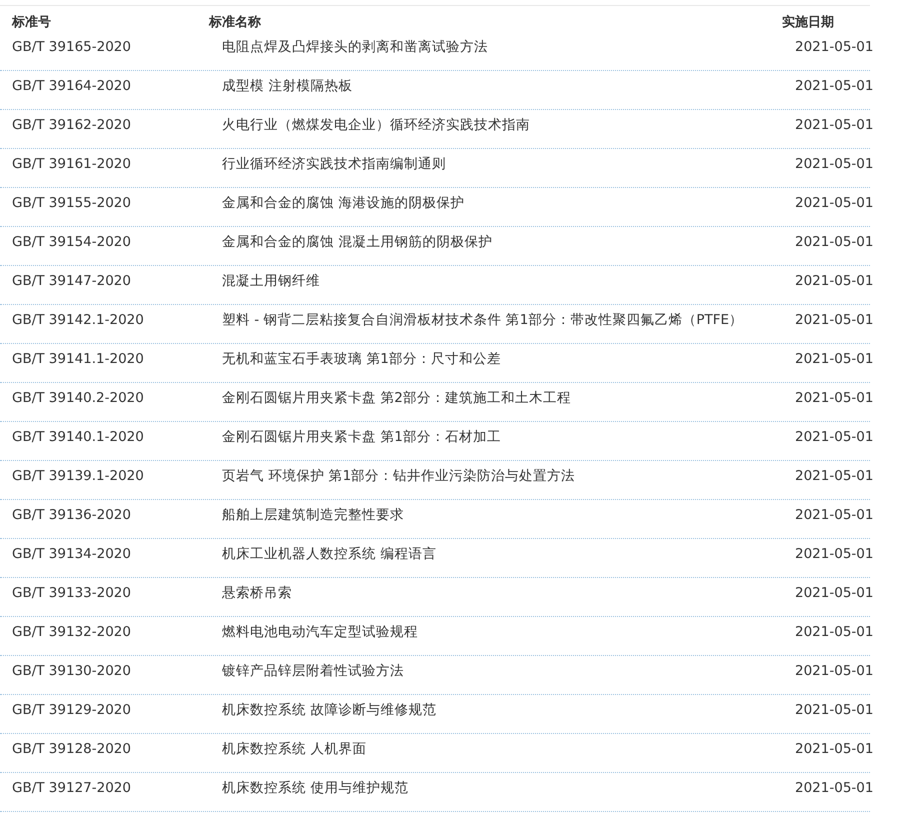 This screenshot has height=814, width=898. I want to click on standard-name-cell-text: 成型模 注射模隔热板, so click(288, 86).